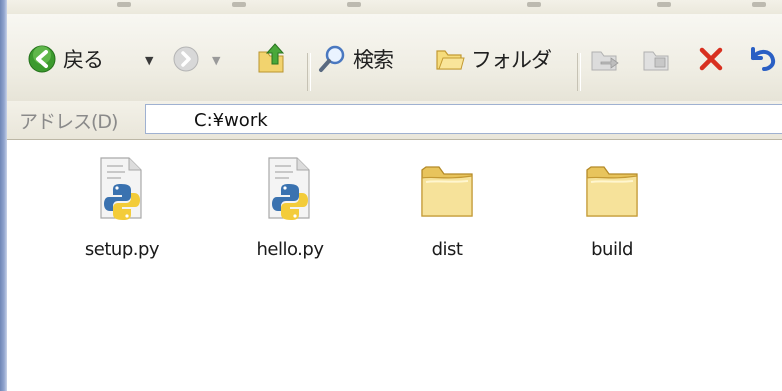  What do you see at coordinates (447, 249) in the screenshot?
I see `file-name: dist` at bounding box center [447, 249].